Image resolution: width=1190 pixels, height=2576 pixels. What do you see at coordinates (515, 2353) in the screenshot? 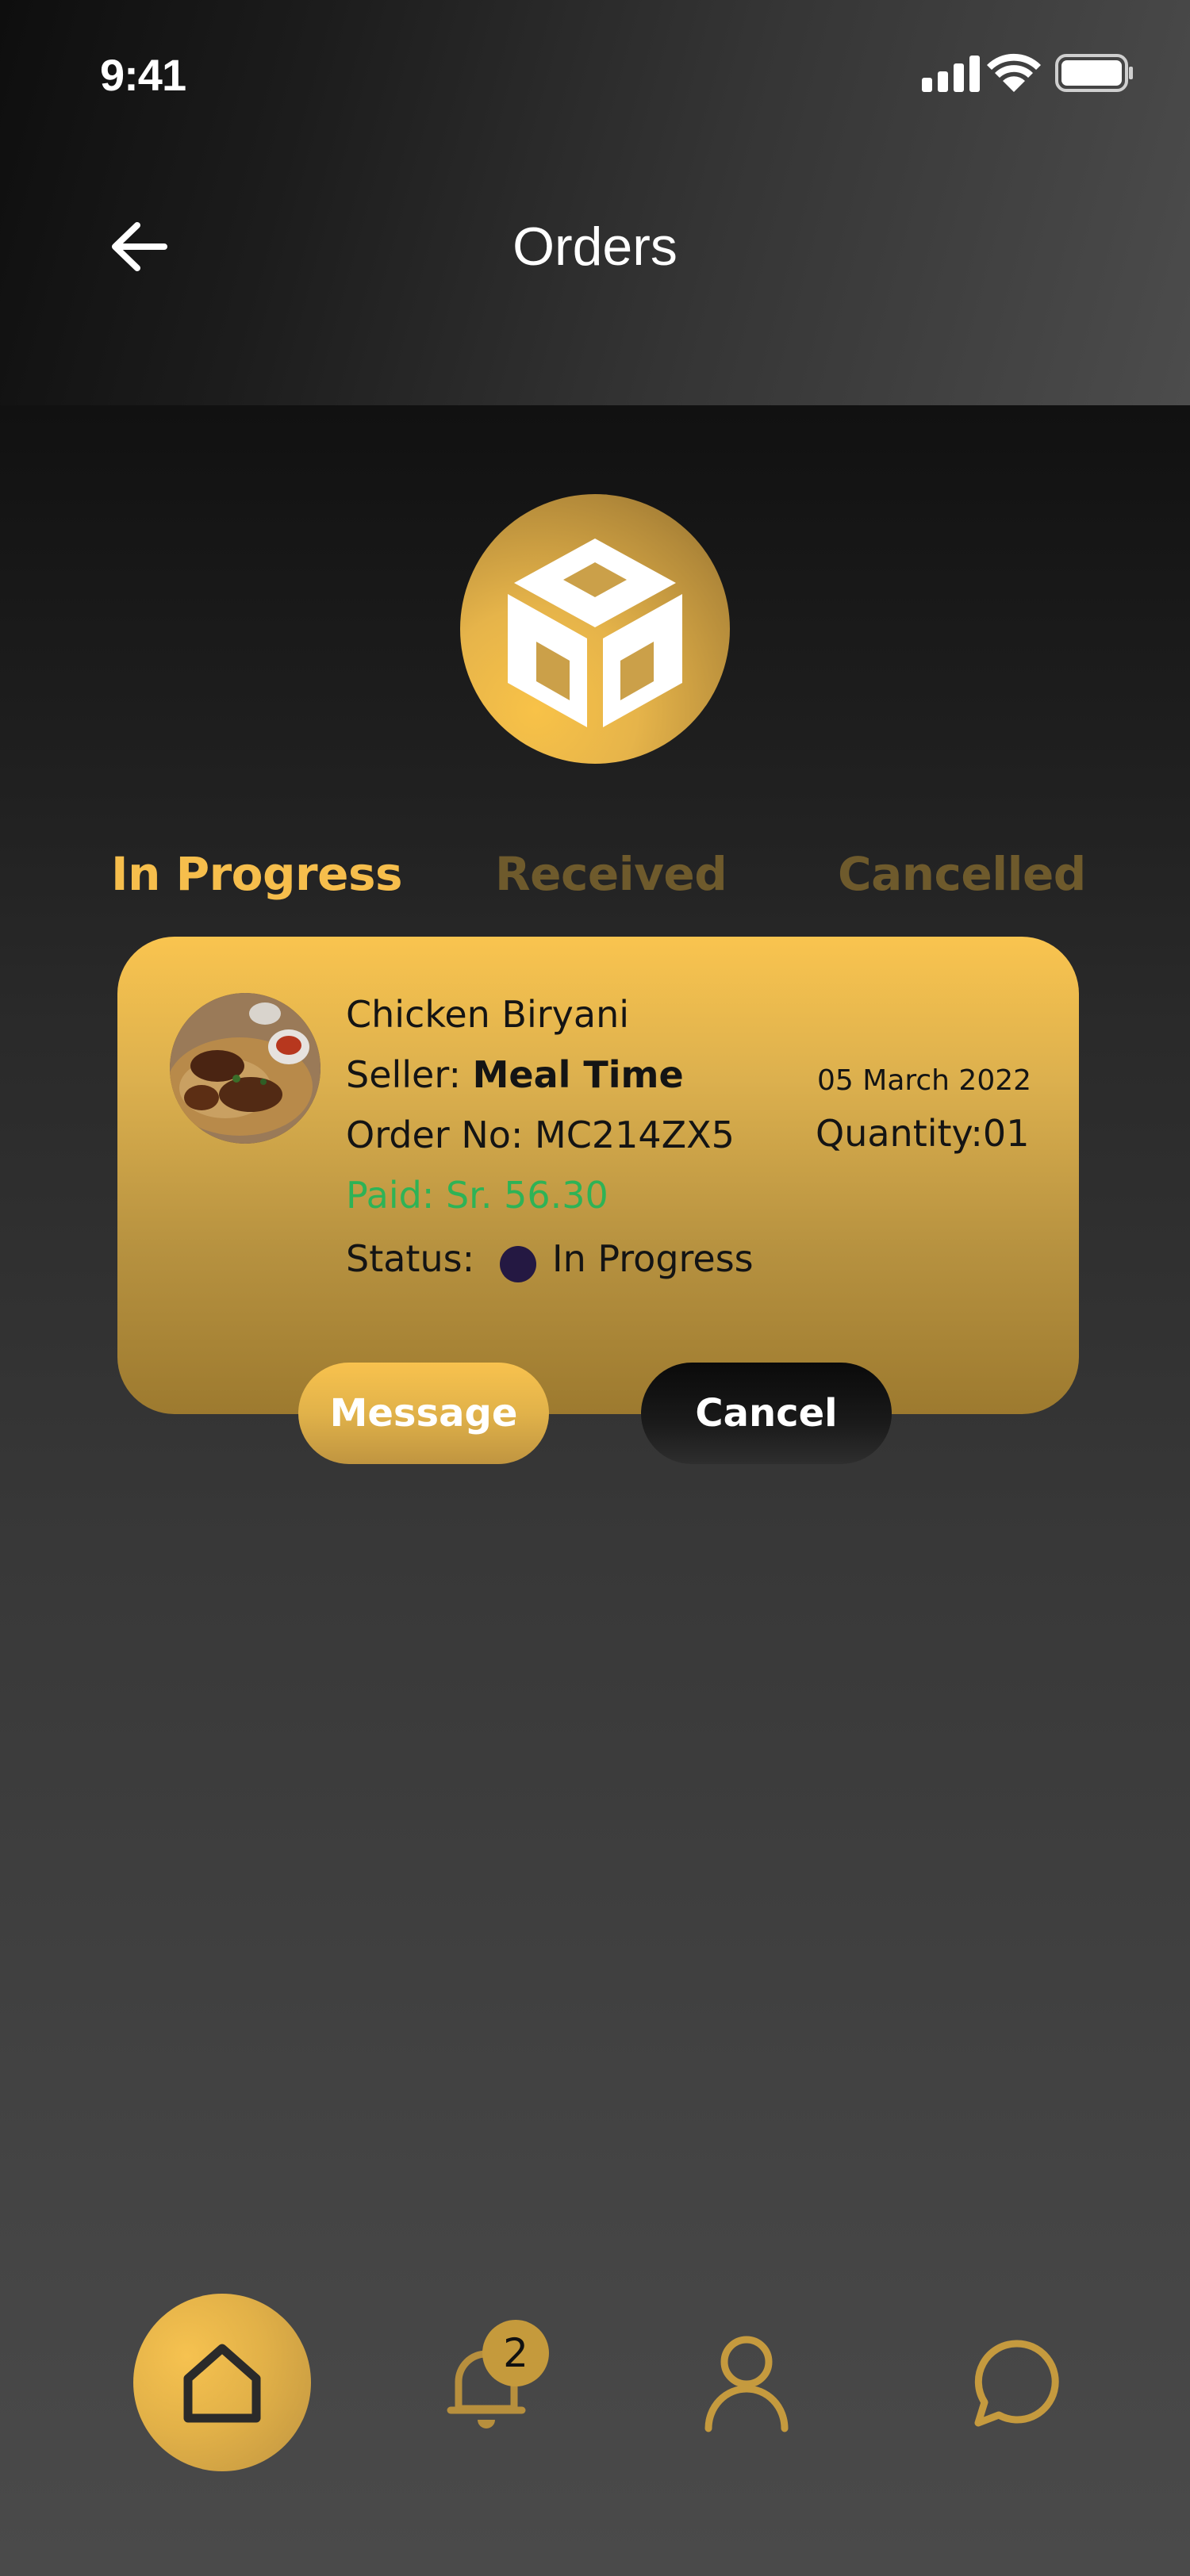
I see `notification-badge: 2` at bounding box center [515, 2353].